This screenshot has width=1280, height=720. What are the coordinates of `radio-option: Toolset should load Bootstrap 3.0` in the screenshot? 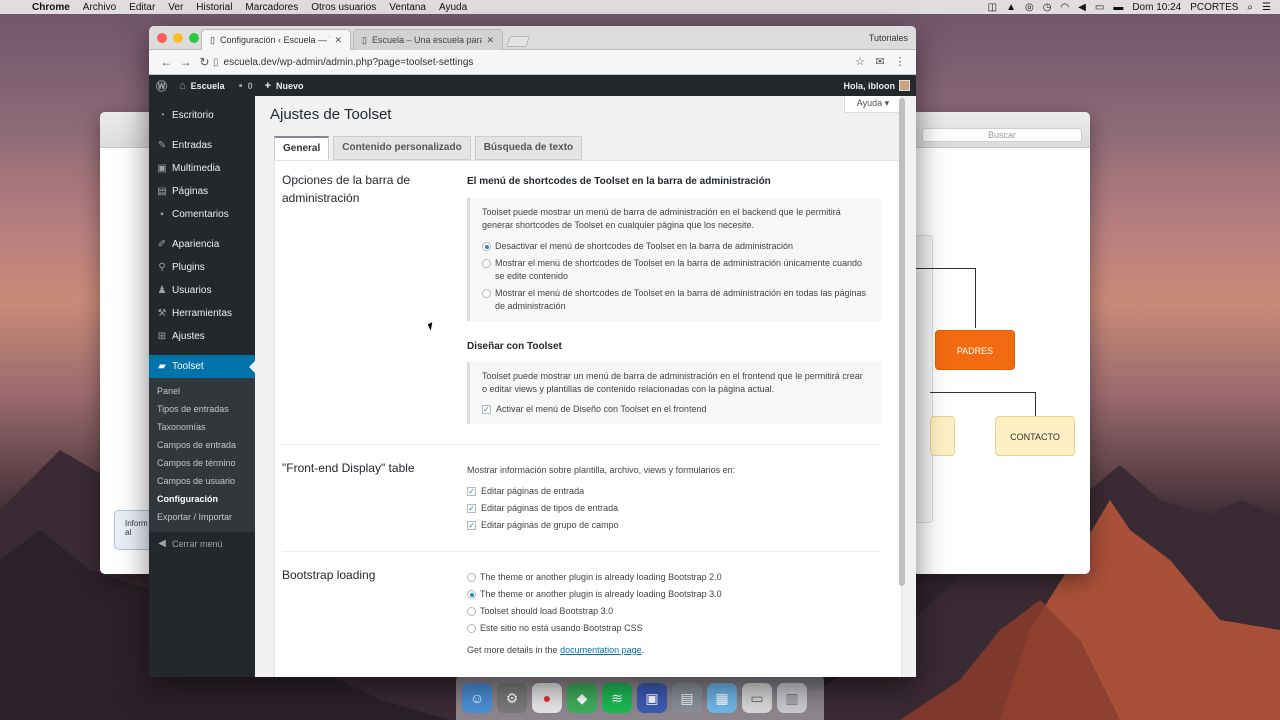 It's located at (674, 611).